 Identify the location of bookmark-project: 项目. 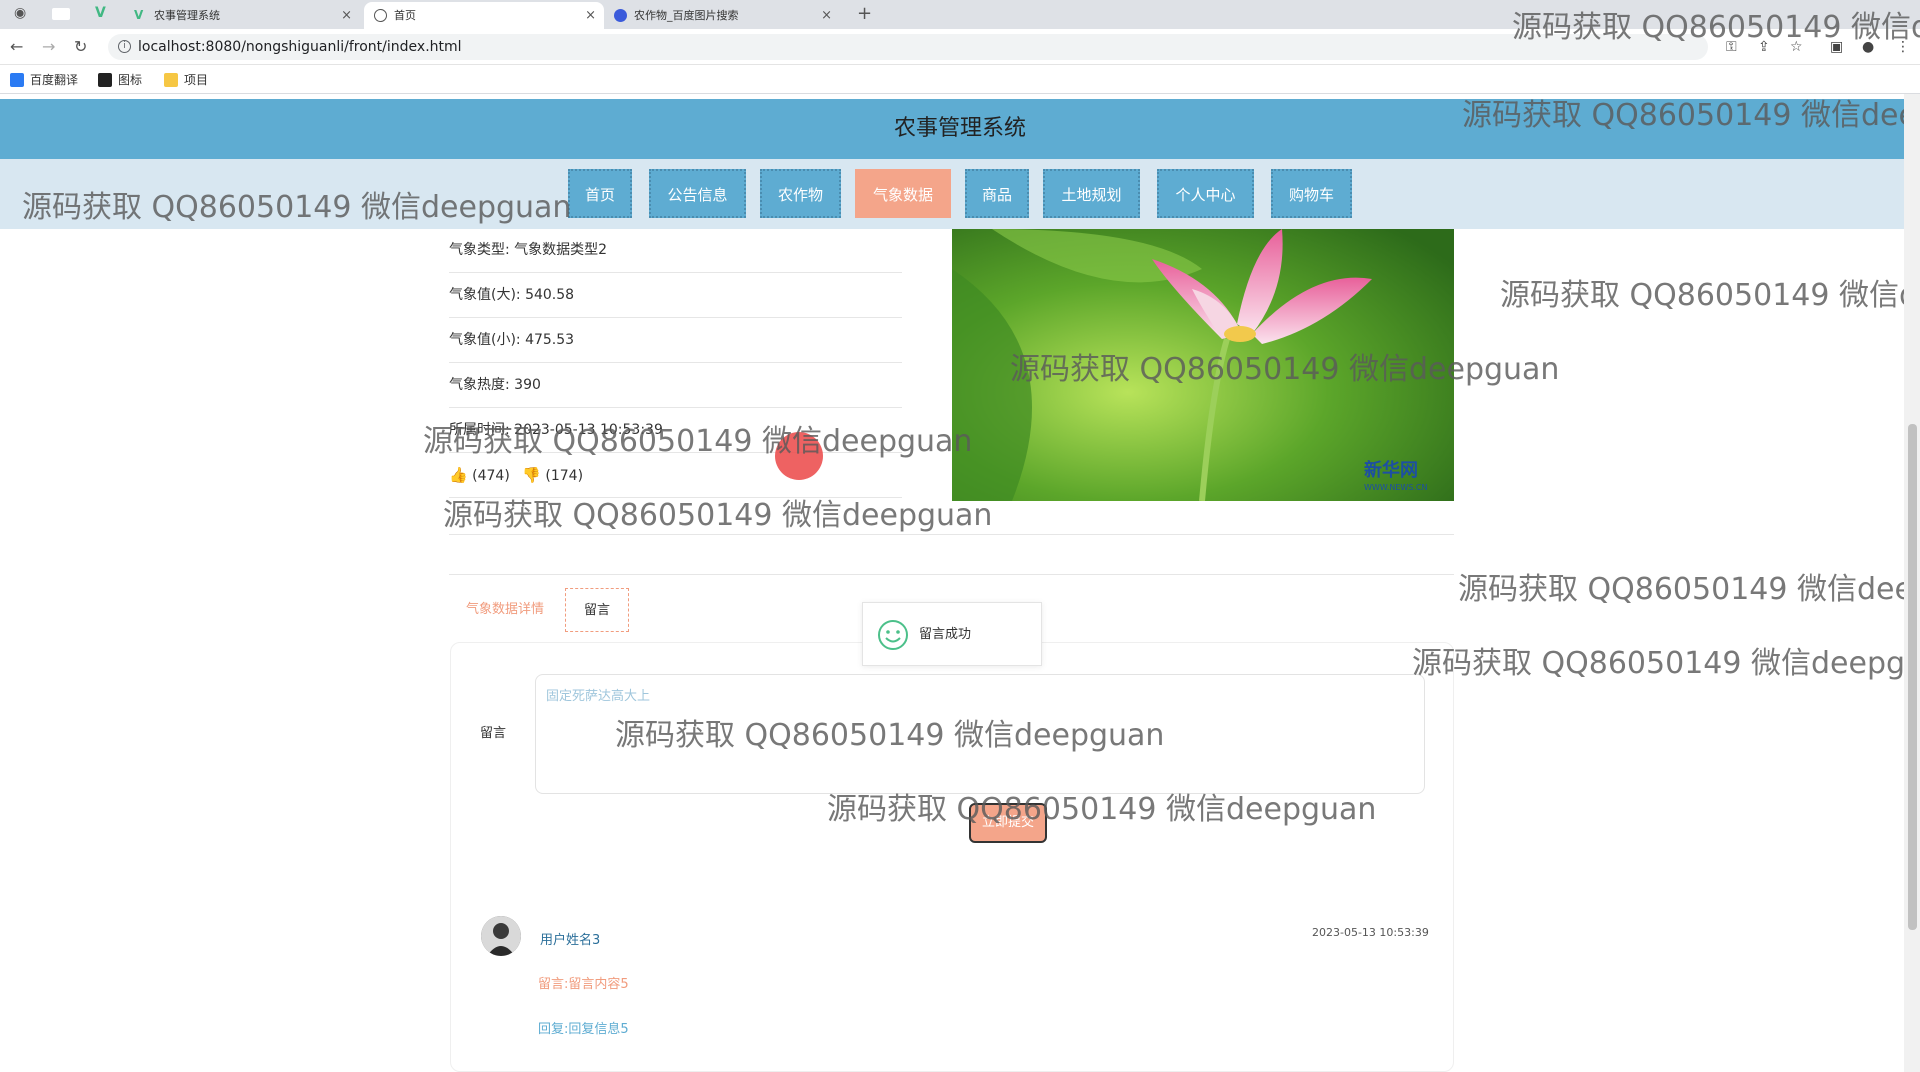
(186, 80).